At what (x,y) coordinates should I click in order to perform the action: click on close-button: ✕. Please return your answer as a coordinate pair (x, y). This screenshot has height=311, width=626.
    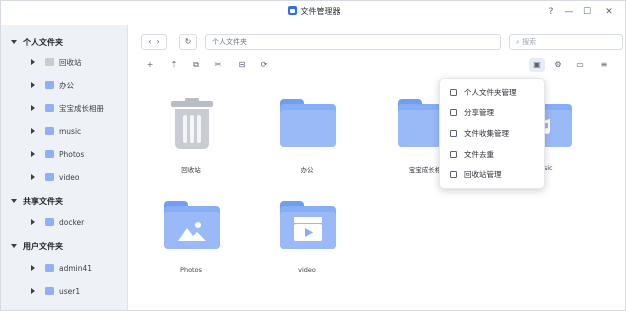
    Looking at the image, I should click on (609, 12).